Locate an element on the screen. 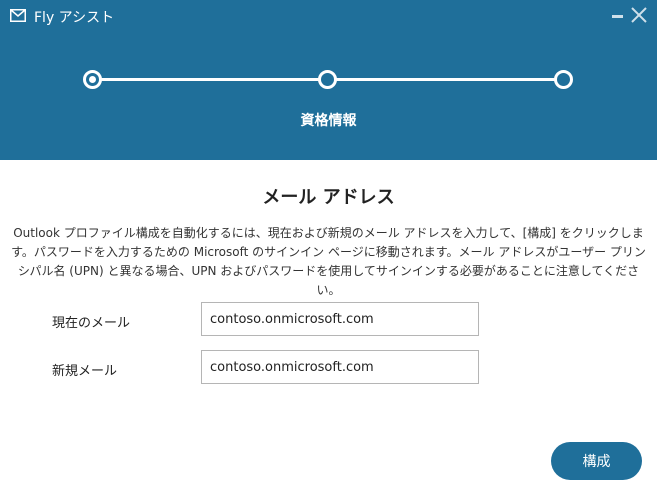 This screenshot has width=657, height=494. progress-stepper is located at coordinates (330, 80).